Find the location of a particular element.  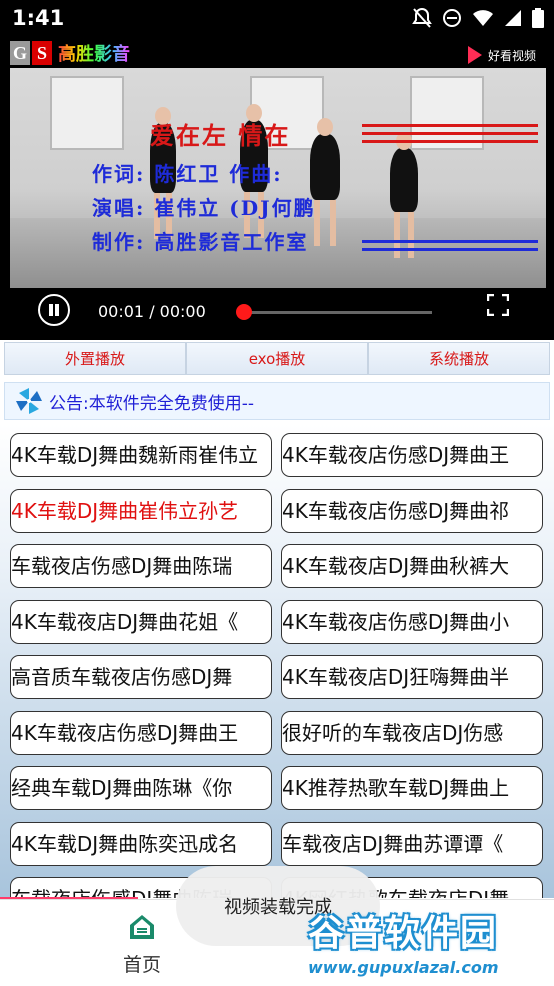

song-item: 4K车载夜店伤感DJ舞曲小 is located at coordinates (412, 621).